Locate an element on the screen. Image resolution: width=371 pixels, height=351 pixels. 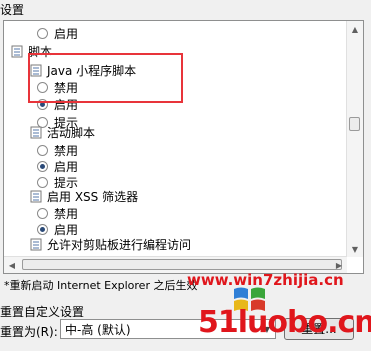
tree-node-label: 允许对剪贴板进行编程访问 is located at coordinates (119, 245).